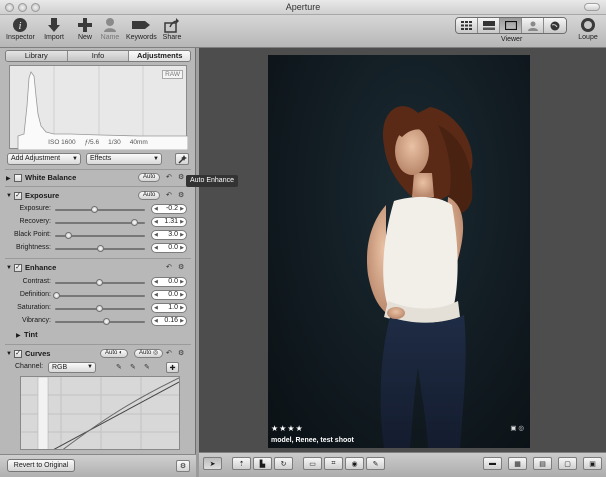 This screenshot has width=606, height=477. I want to click on split-view-button, so click(489, 25).